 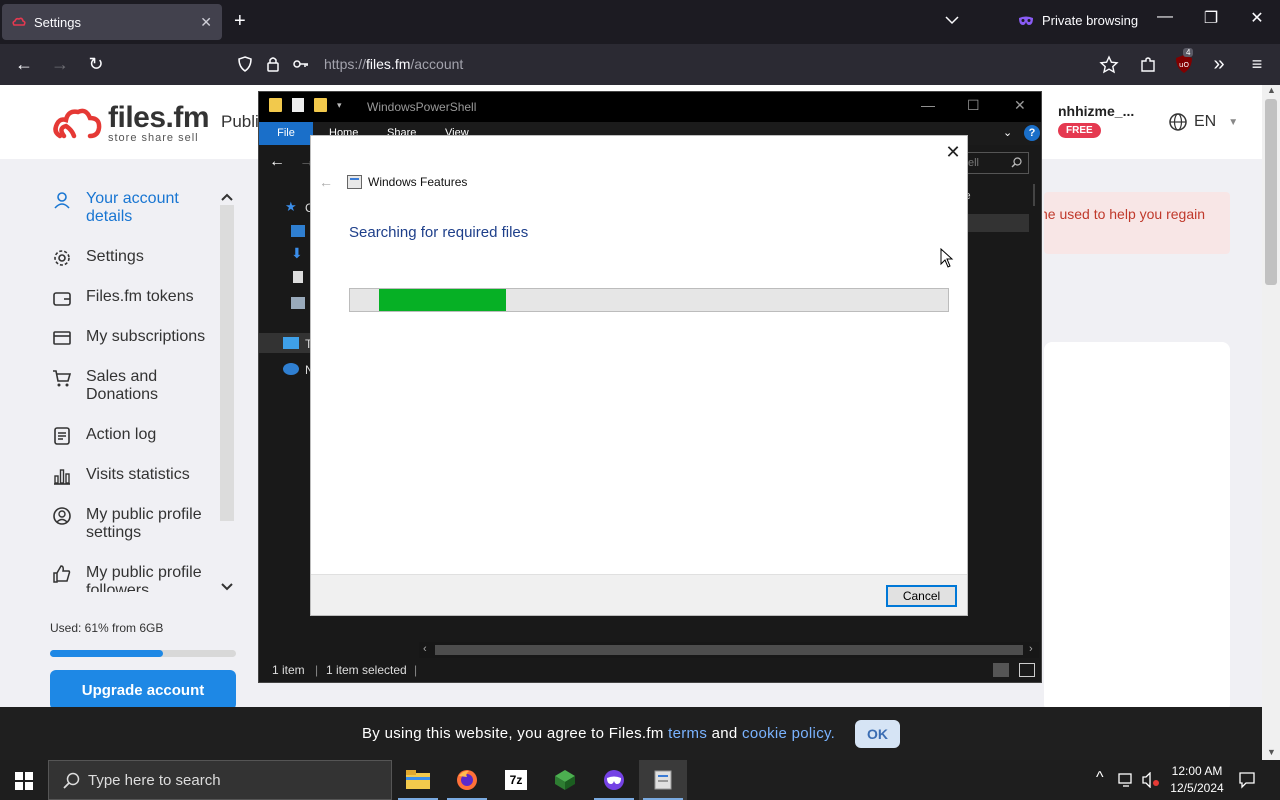 I want to click on horizontal-scroll-thumb, so click(x=729, y=650).